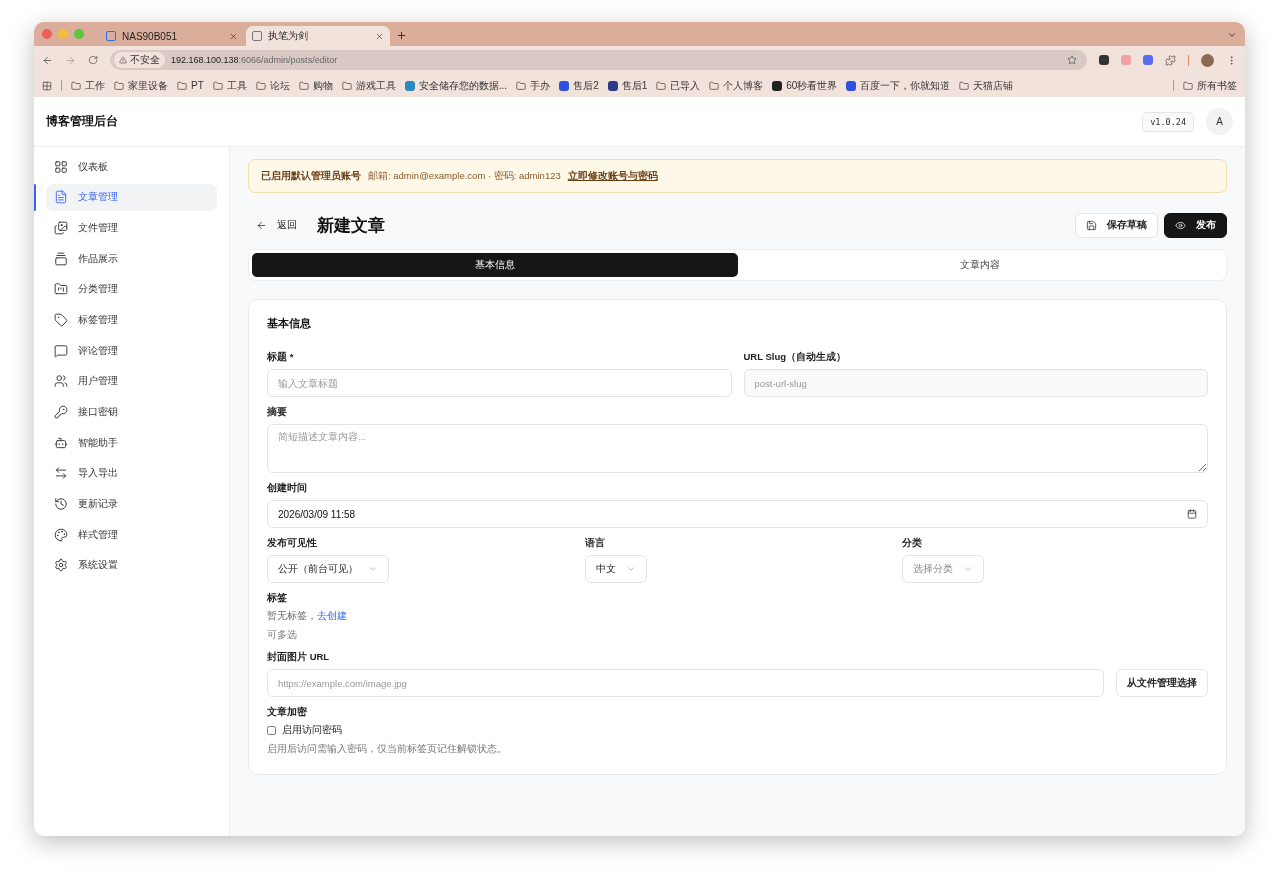 The image size is (1280, 882). I want to click on bookmark: 论坛, so click(272, 85).